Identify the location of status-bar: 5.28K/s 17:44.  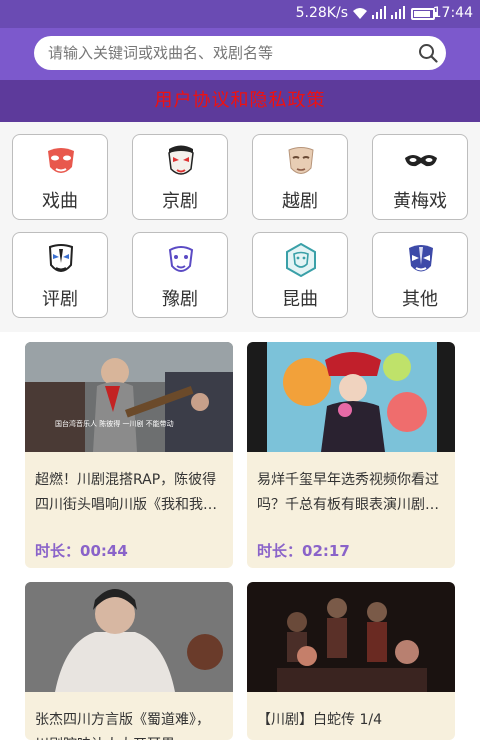
(240, 14).